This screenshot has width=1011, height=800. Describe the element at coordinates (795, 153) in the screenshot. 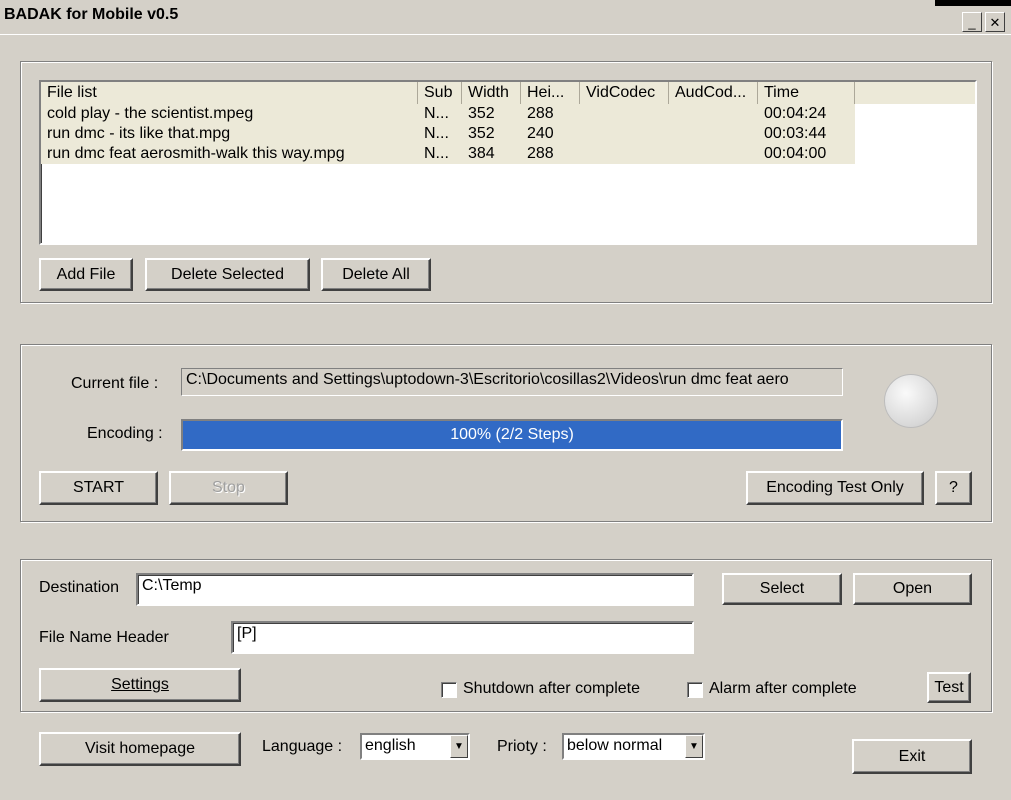

I see `table-cell-time: 00:04:00` at that location.